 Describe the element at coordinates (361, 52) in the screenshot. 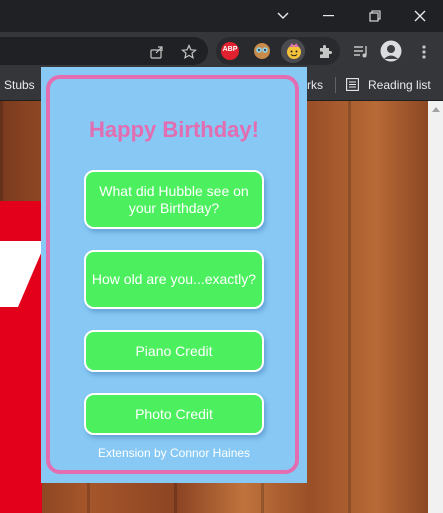

I see `media-controls-icon` at that location.